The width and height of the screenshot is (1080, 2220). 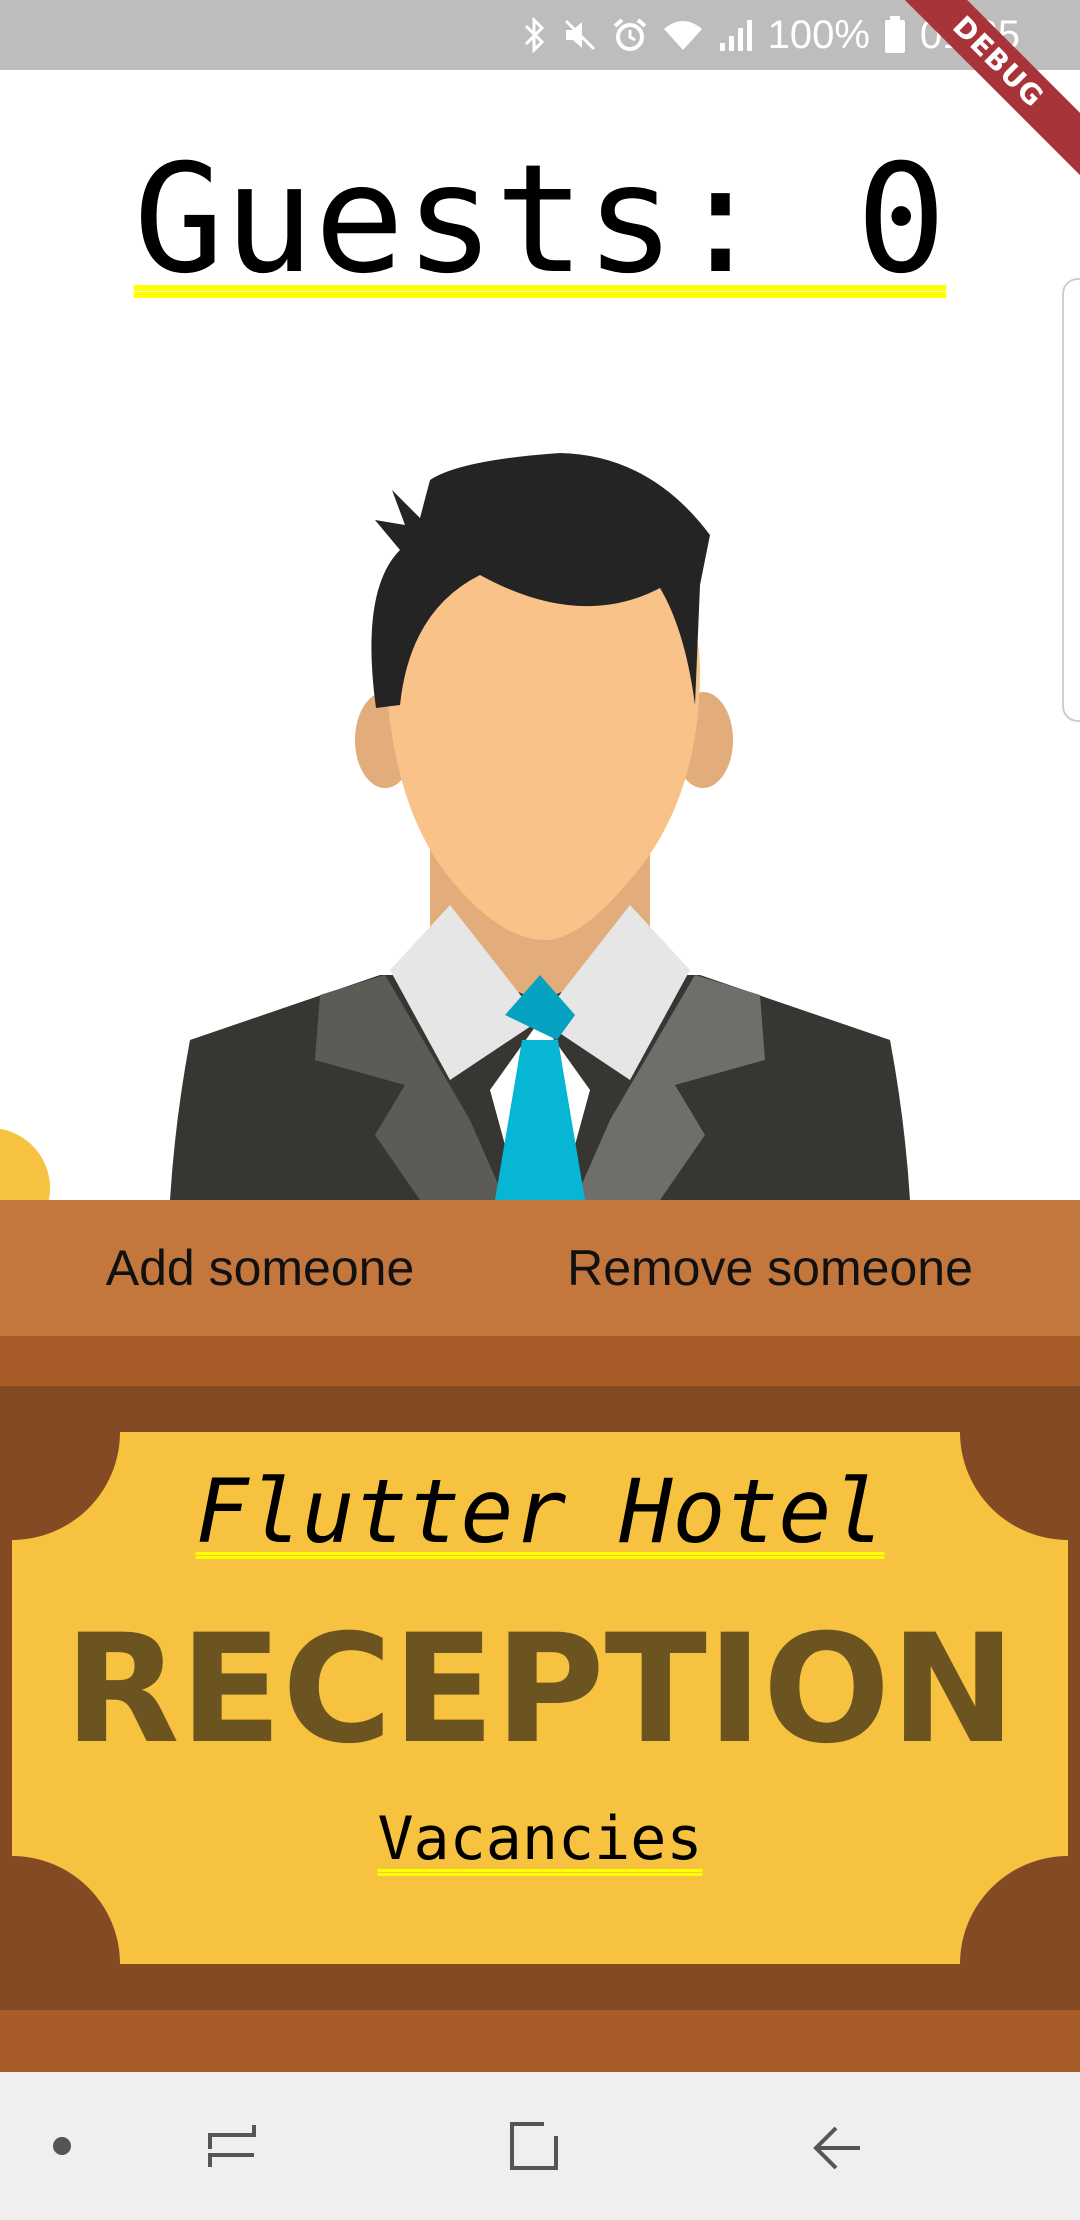 What do you see at coordinates (630, 35) in the screenshot?
I see `alarm-icon` at bounding box center [630, 35].